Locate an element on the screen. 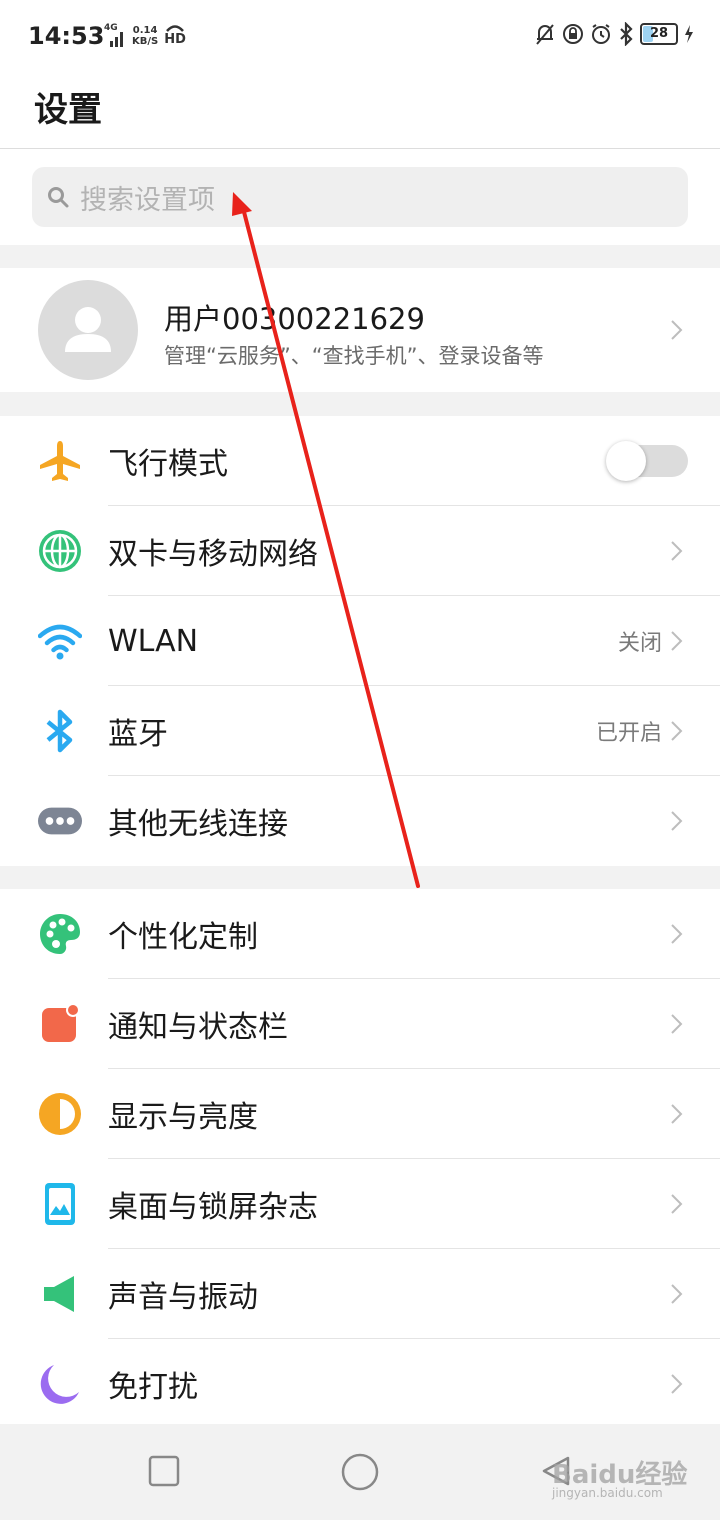 This screenshot has height=1520, width=720. avatar is located at coordinates (88, 330).